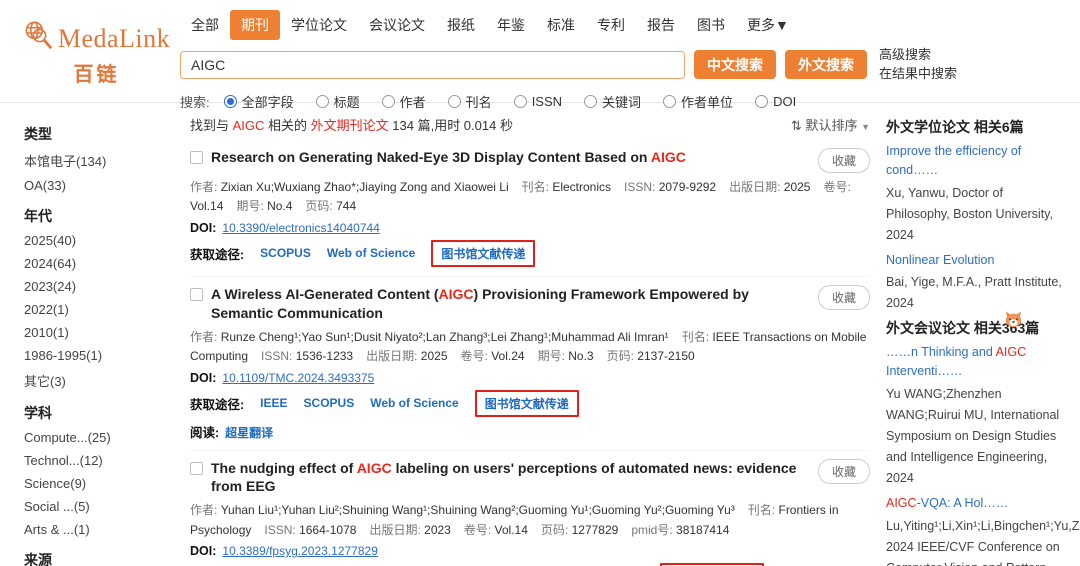 The height and width of the screenshot is (566, 1080). I want to click on doi-link: 10.1109/TMC.2024.3493375, so click(298, 378).